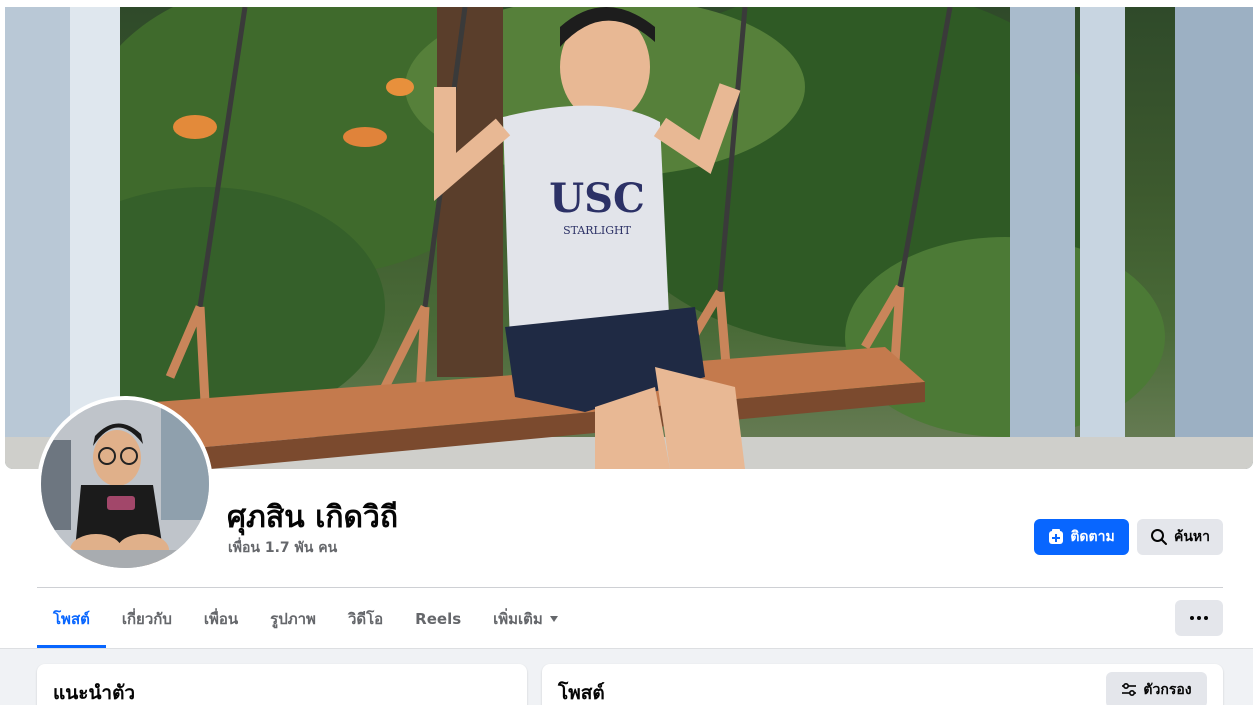 The image size is (1253, 705). I want to click on intro-card: แนะนำตัว, so click(282, 684).